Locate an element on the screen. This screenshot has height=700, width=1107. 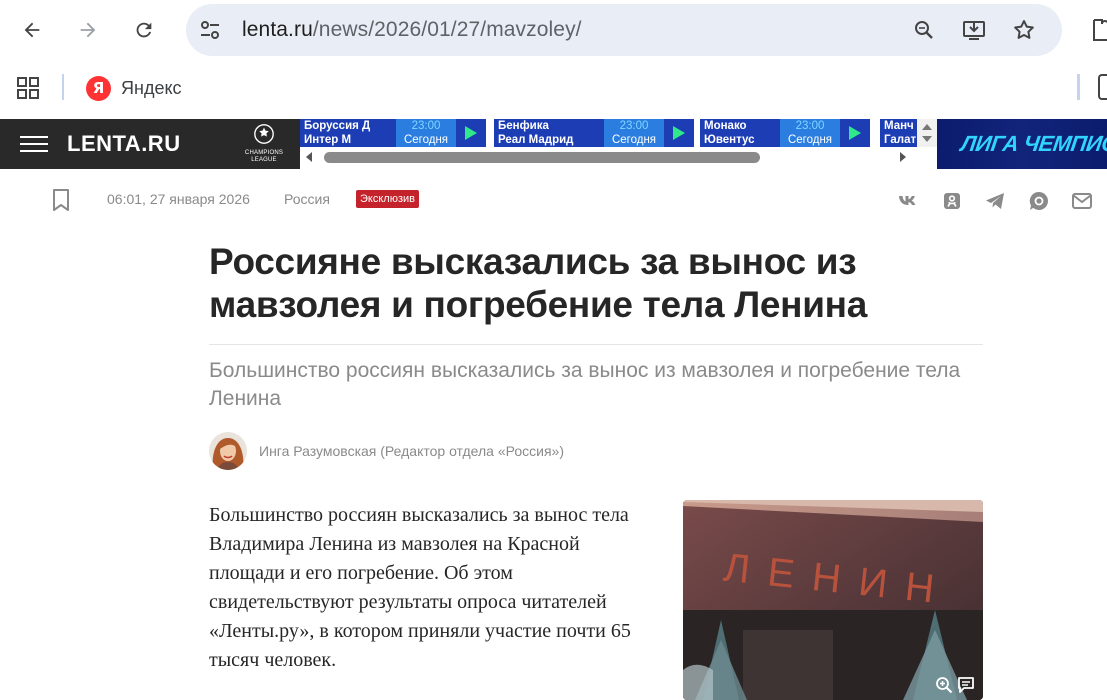
mail-icon is located at coordinates (1082, 201).